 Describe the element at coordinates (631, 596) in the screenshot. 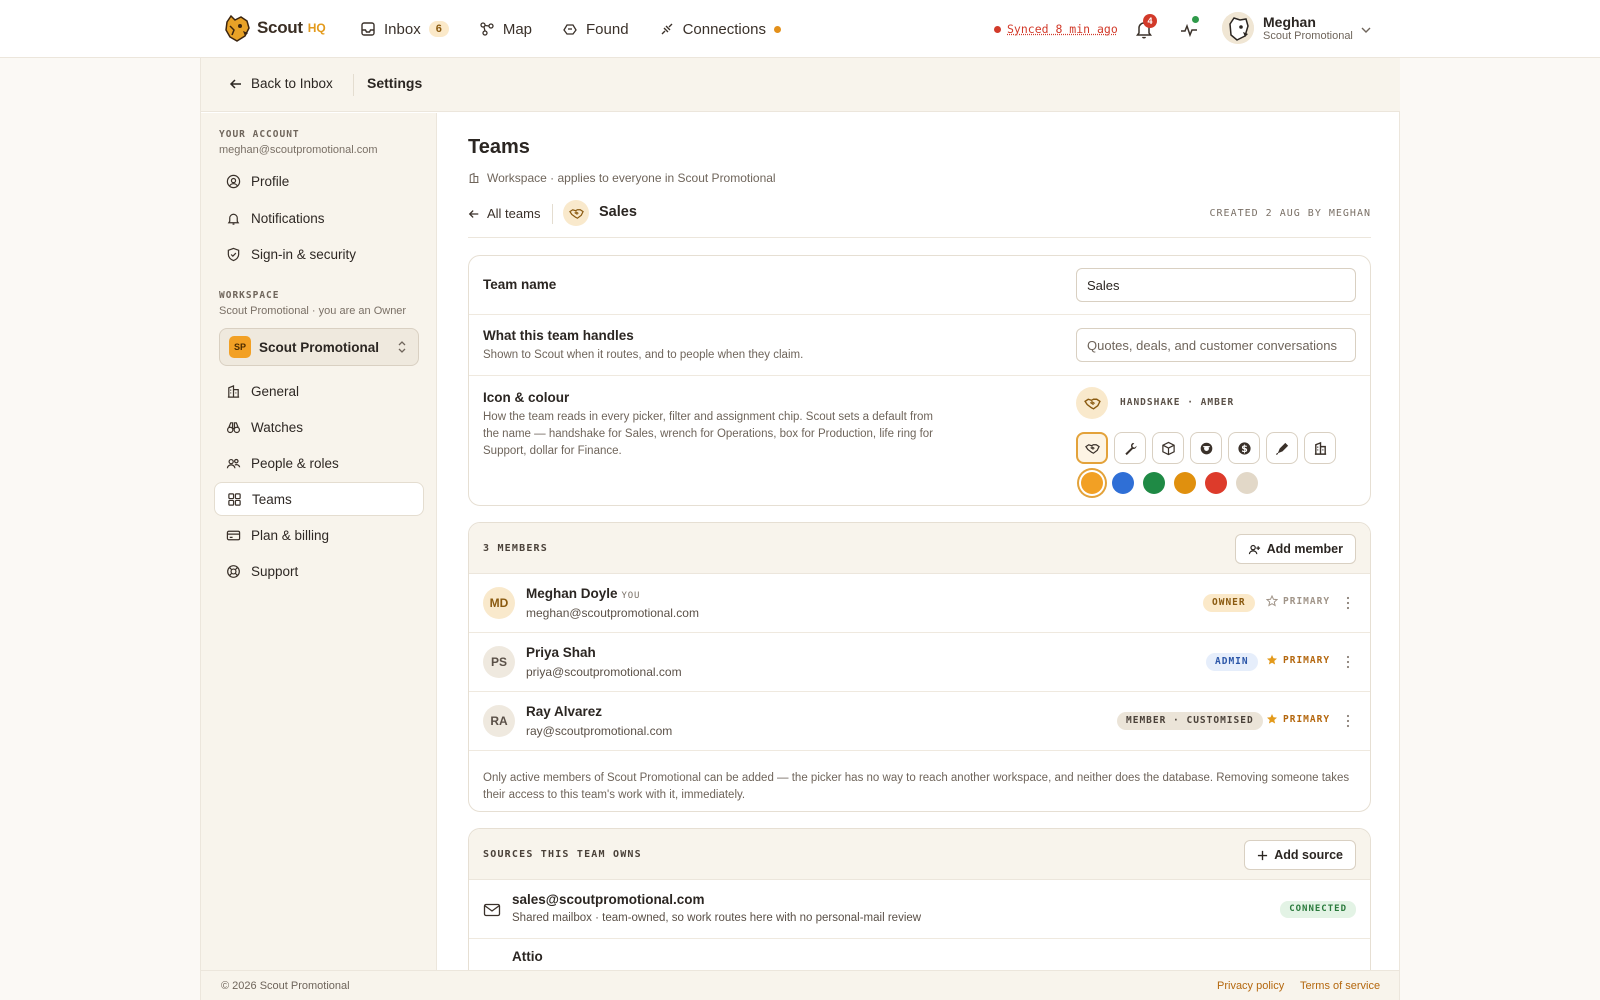

I see `you-tag: YOU` at that location.